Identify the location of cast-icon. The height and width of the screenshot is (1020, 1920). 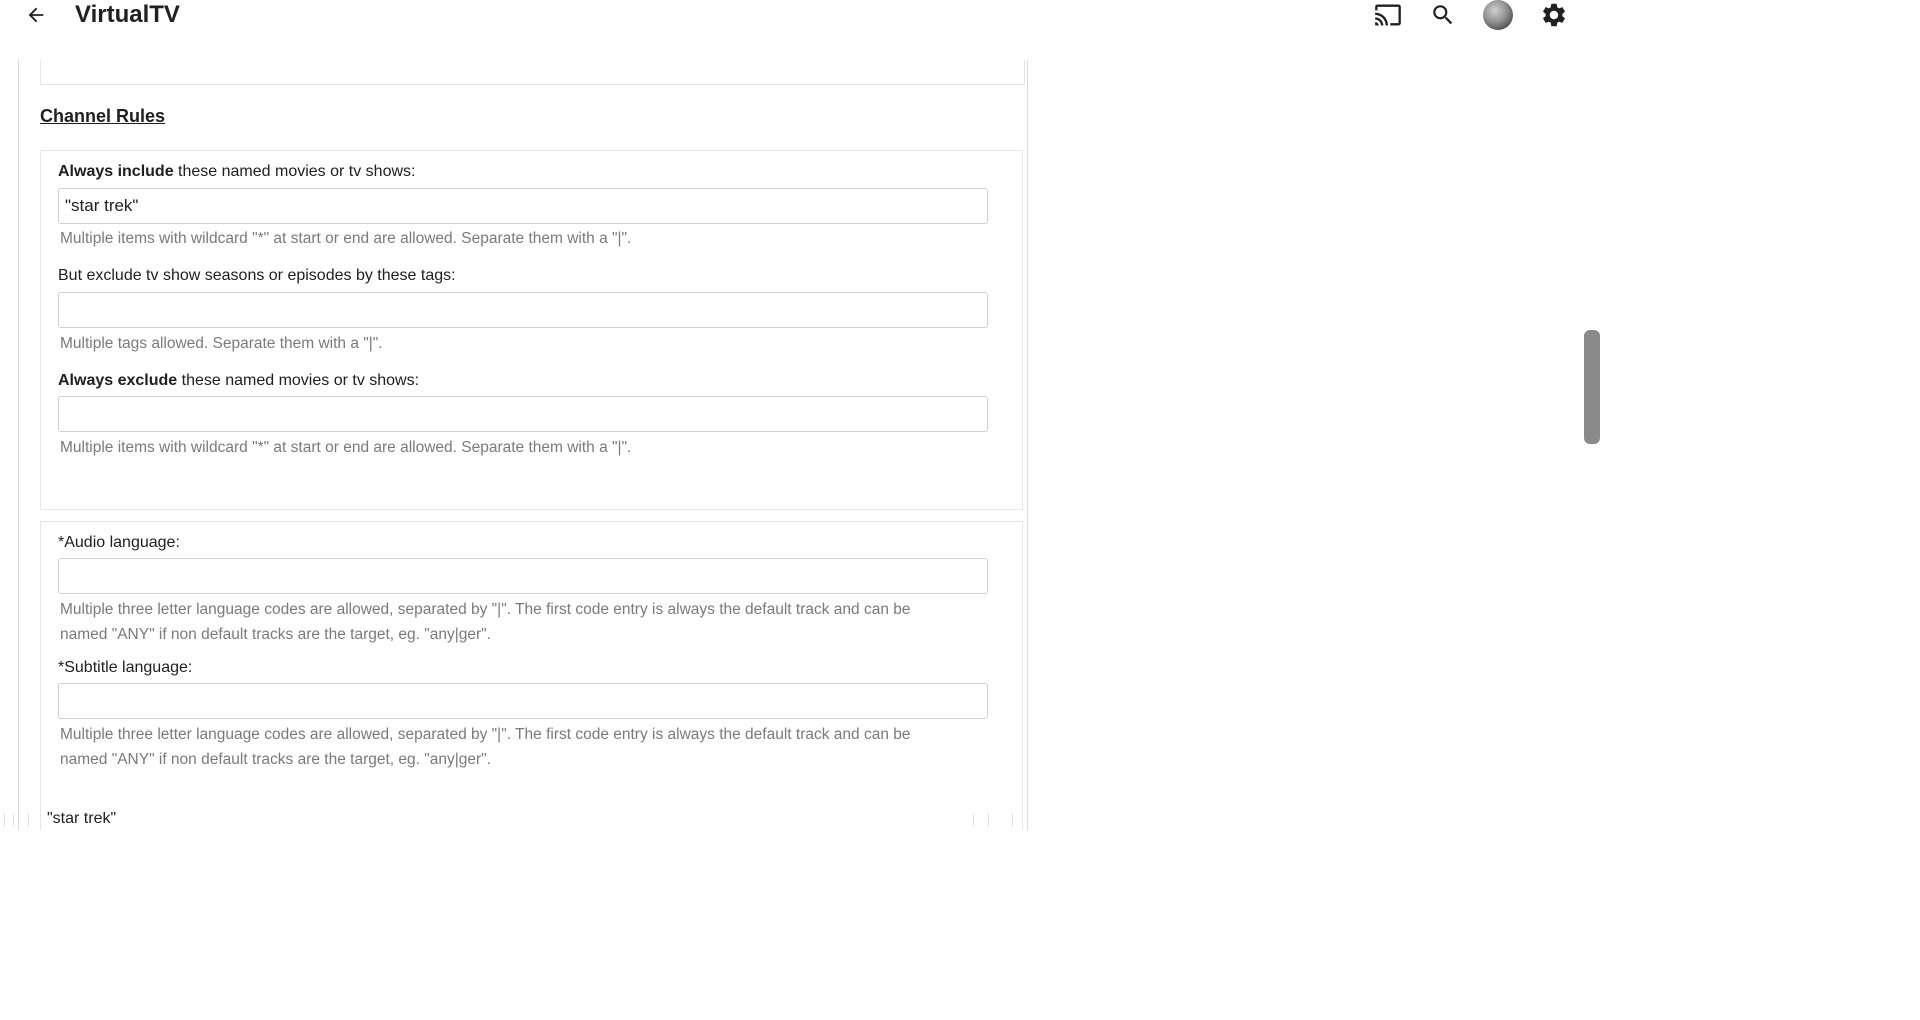
(1388, 15).